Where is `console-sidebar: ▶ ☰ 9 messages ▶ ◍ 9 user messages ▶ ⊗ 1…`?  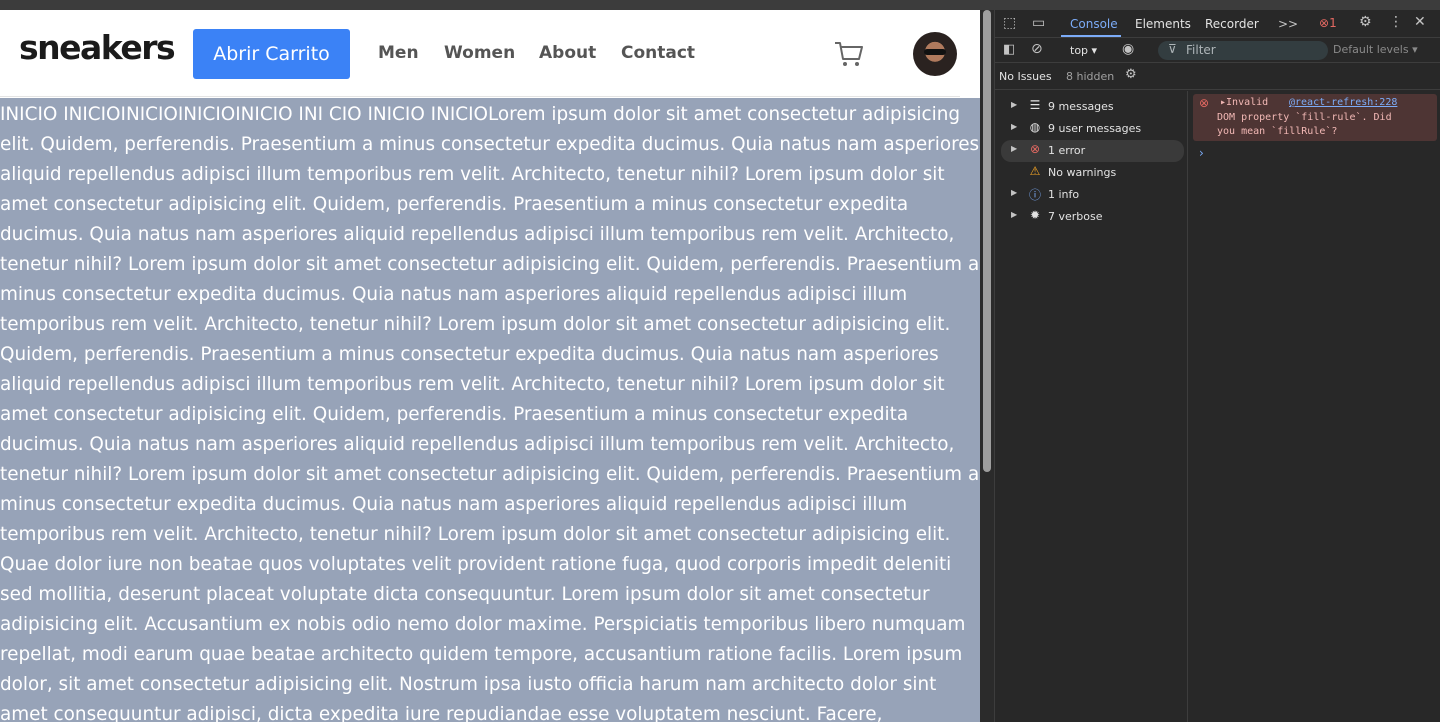
console-sidebar: ▶ ☰ 9 messages ▶ ◍ 9 user messages ▶ ⊗ 1… is located at coordinates (1091, 406).